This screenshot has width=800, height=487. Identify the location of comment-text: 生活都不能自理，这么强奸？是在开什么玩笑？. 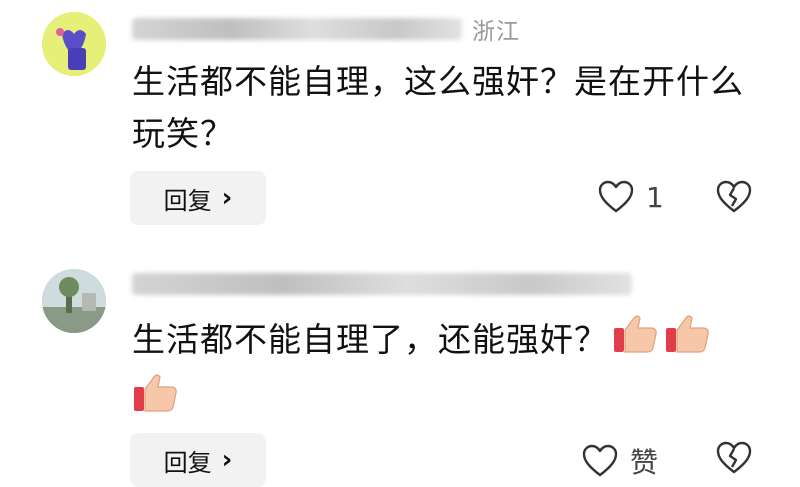
(438, 107).